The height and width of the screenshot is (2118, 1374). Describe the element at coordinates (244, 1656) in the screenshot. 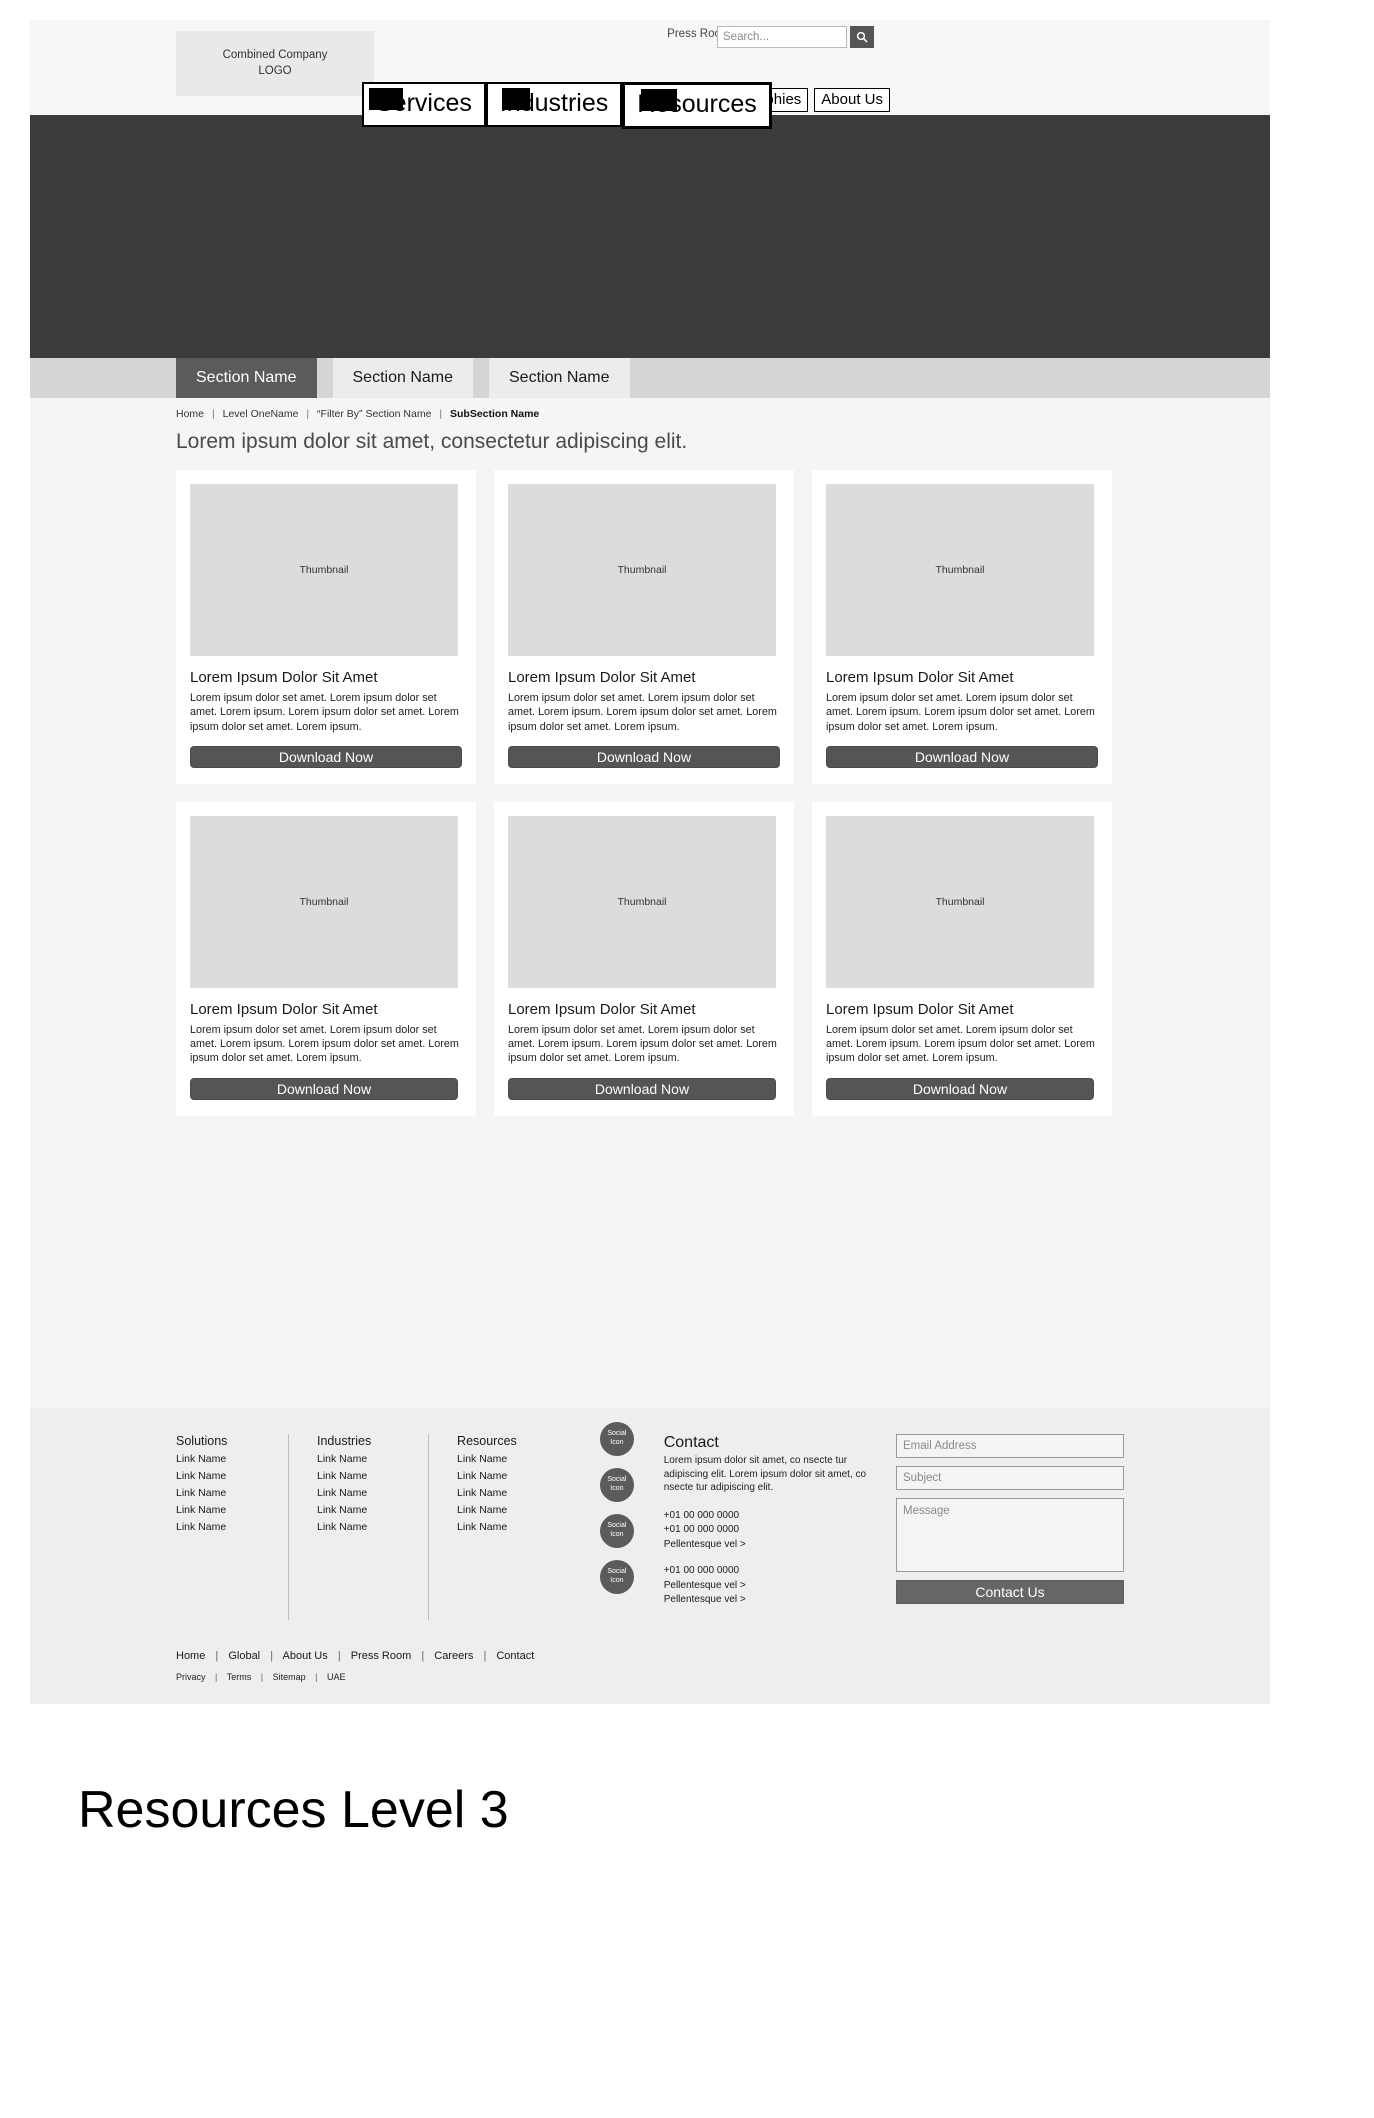

I see `footer-bottom-link-global: Global` at that location.